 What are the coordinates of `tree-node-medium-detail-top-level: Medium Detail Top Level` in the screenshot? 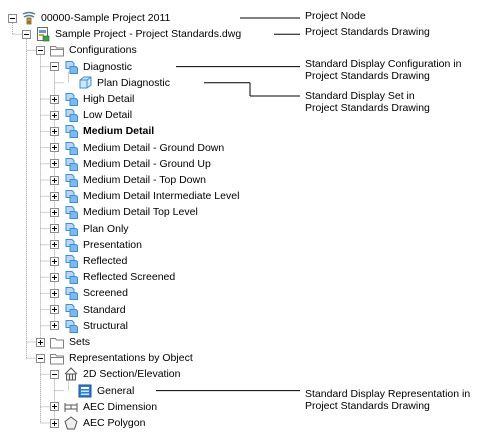 It's located at (124, 212).